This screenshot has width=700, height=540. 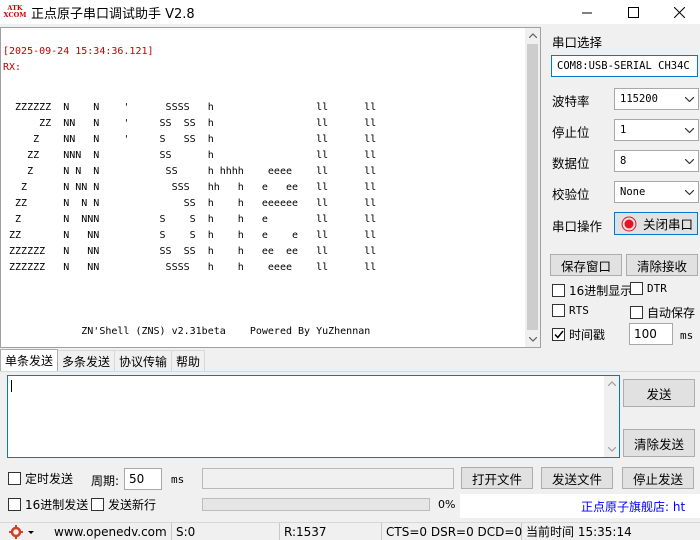 I want to click on sent-count: S:0, so click(x=226, y=531).